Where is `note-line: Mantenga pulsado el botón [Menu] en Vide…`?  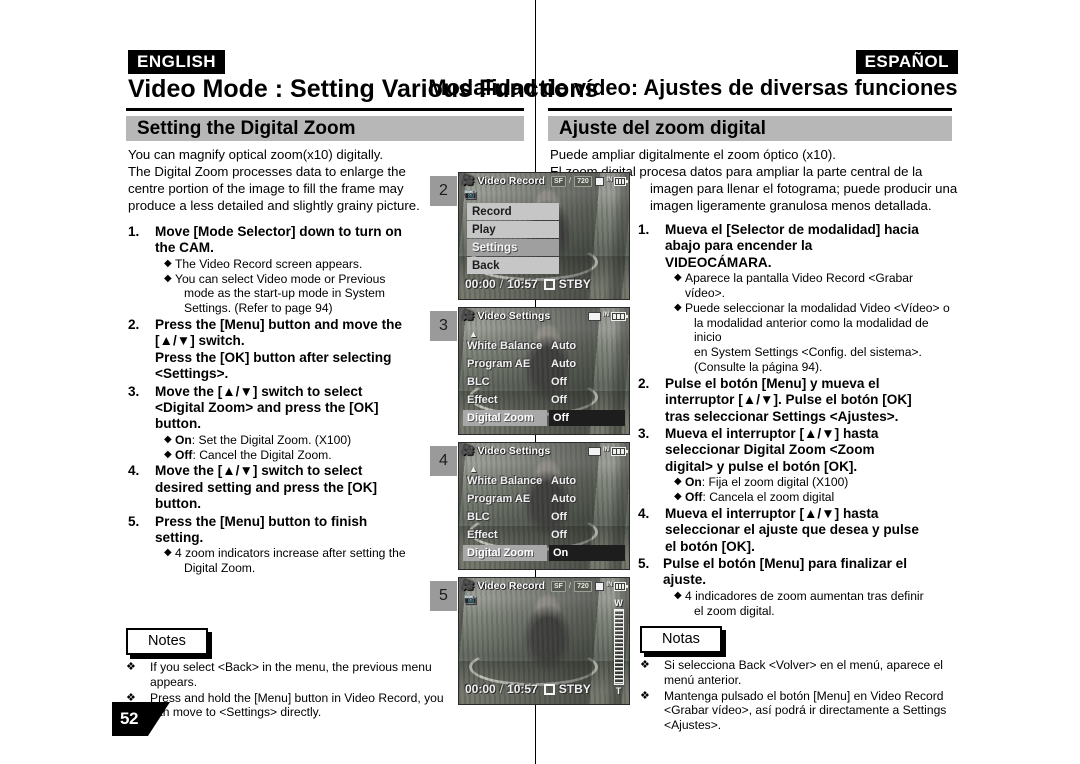 note-line: Mantenga pulsado el botón [Menu] en Vide… is located at coordinates (804, 695).